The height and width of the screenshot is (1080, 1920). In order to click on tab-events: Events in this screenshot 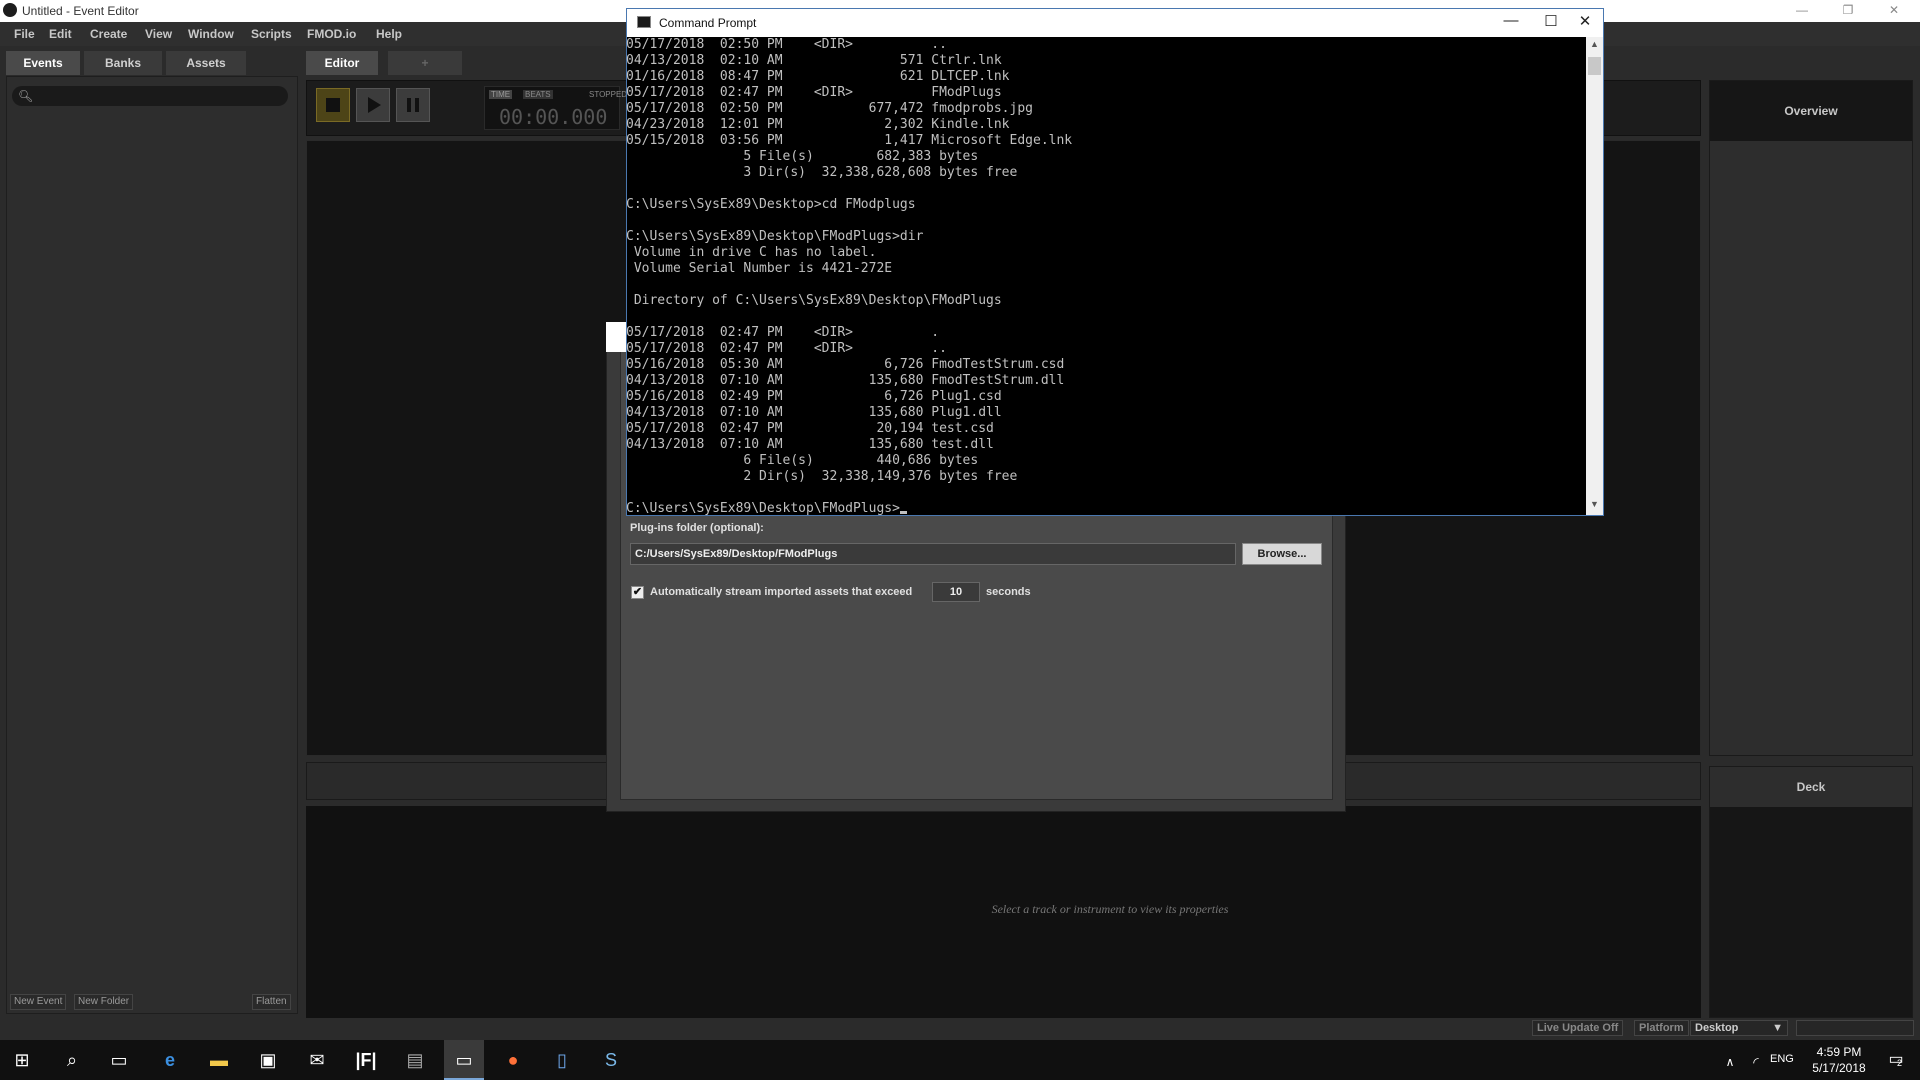, I will do `click(43, 63)`.